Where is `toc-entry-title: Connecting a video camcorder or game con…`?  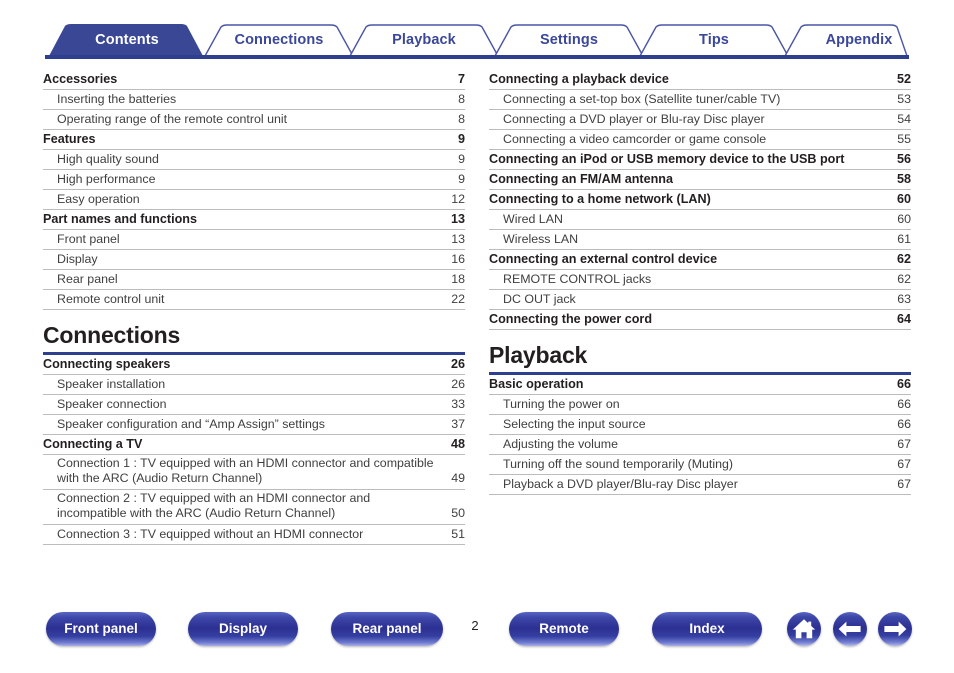
toc-entry-title: Connecting a video camcorder or game con… is located at coordinates (635, 139).